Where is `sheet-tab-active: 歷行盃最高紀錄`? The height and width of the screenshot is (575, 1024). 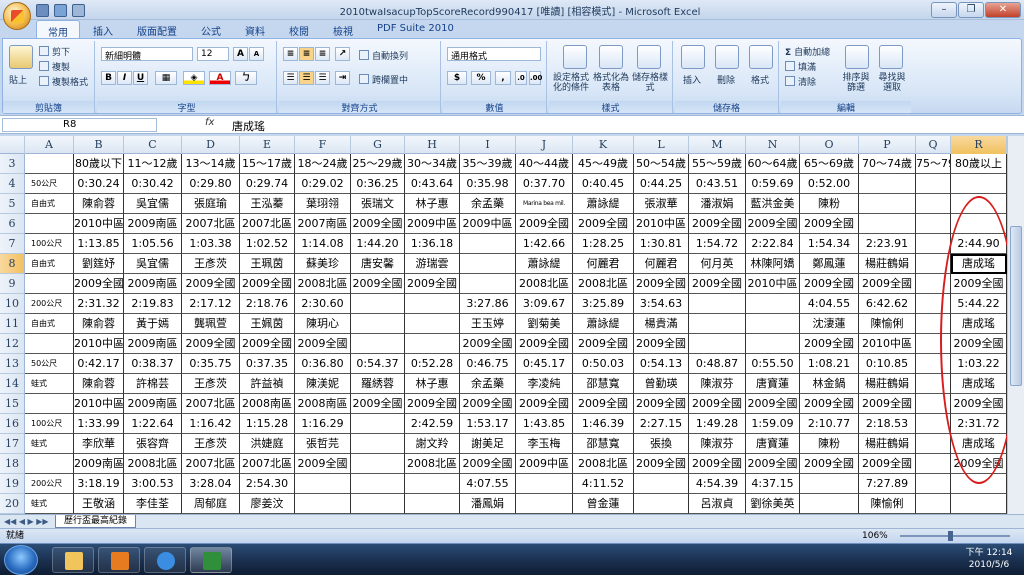 sheet-tab-active: 歷行盃最高紀錄 is located at coordinates (96, 521).